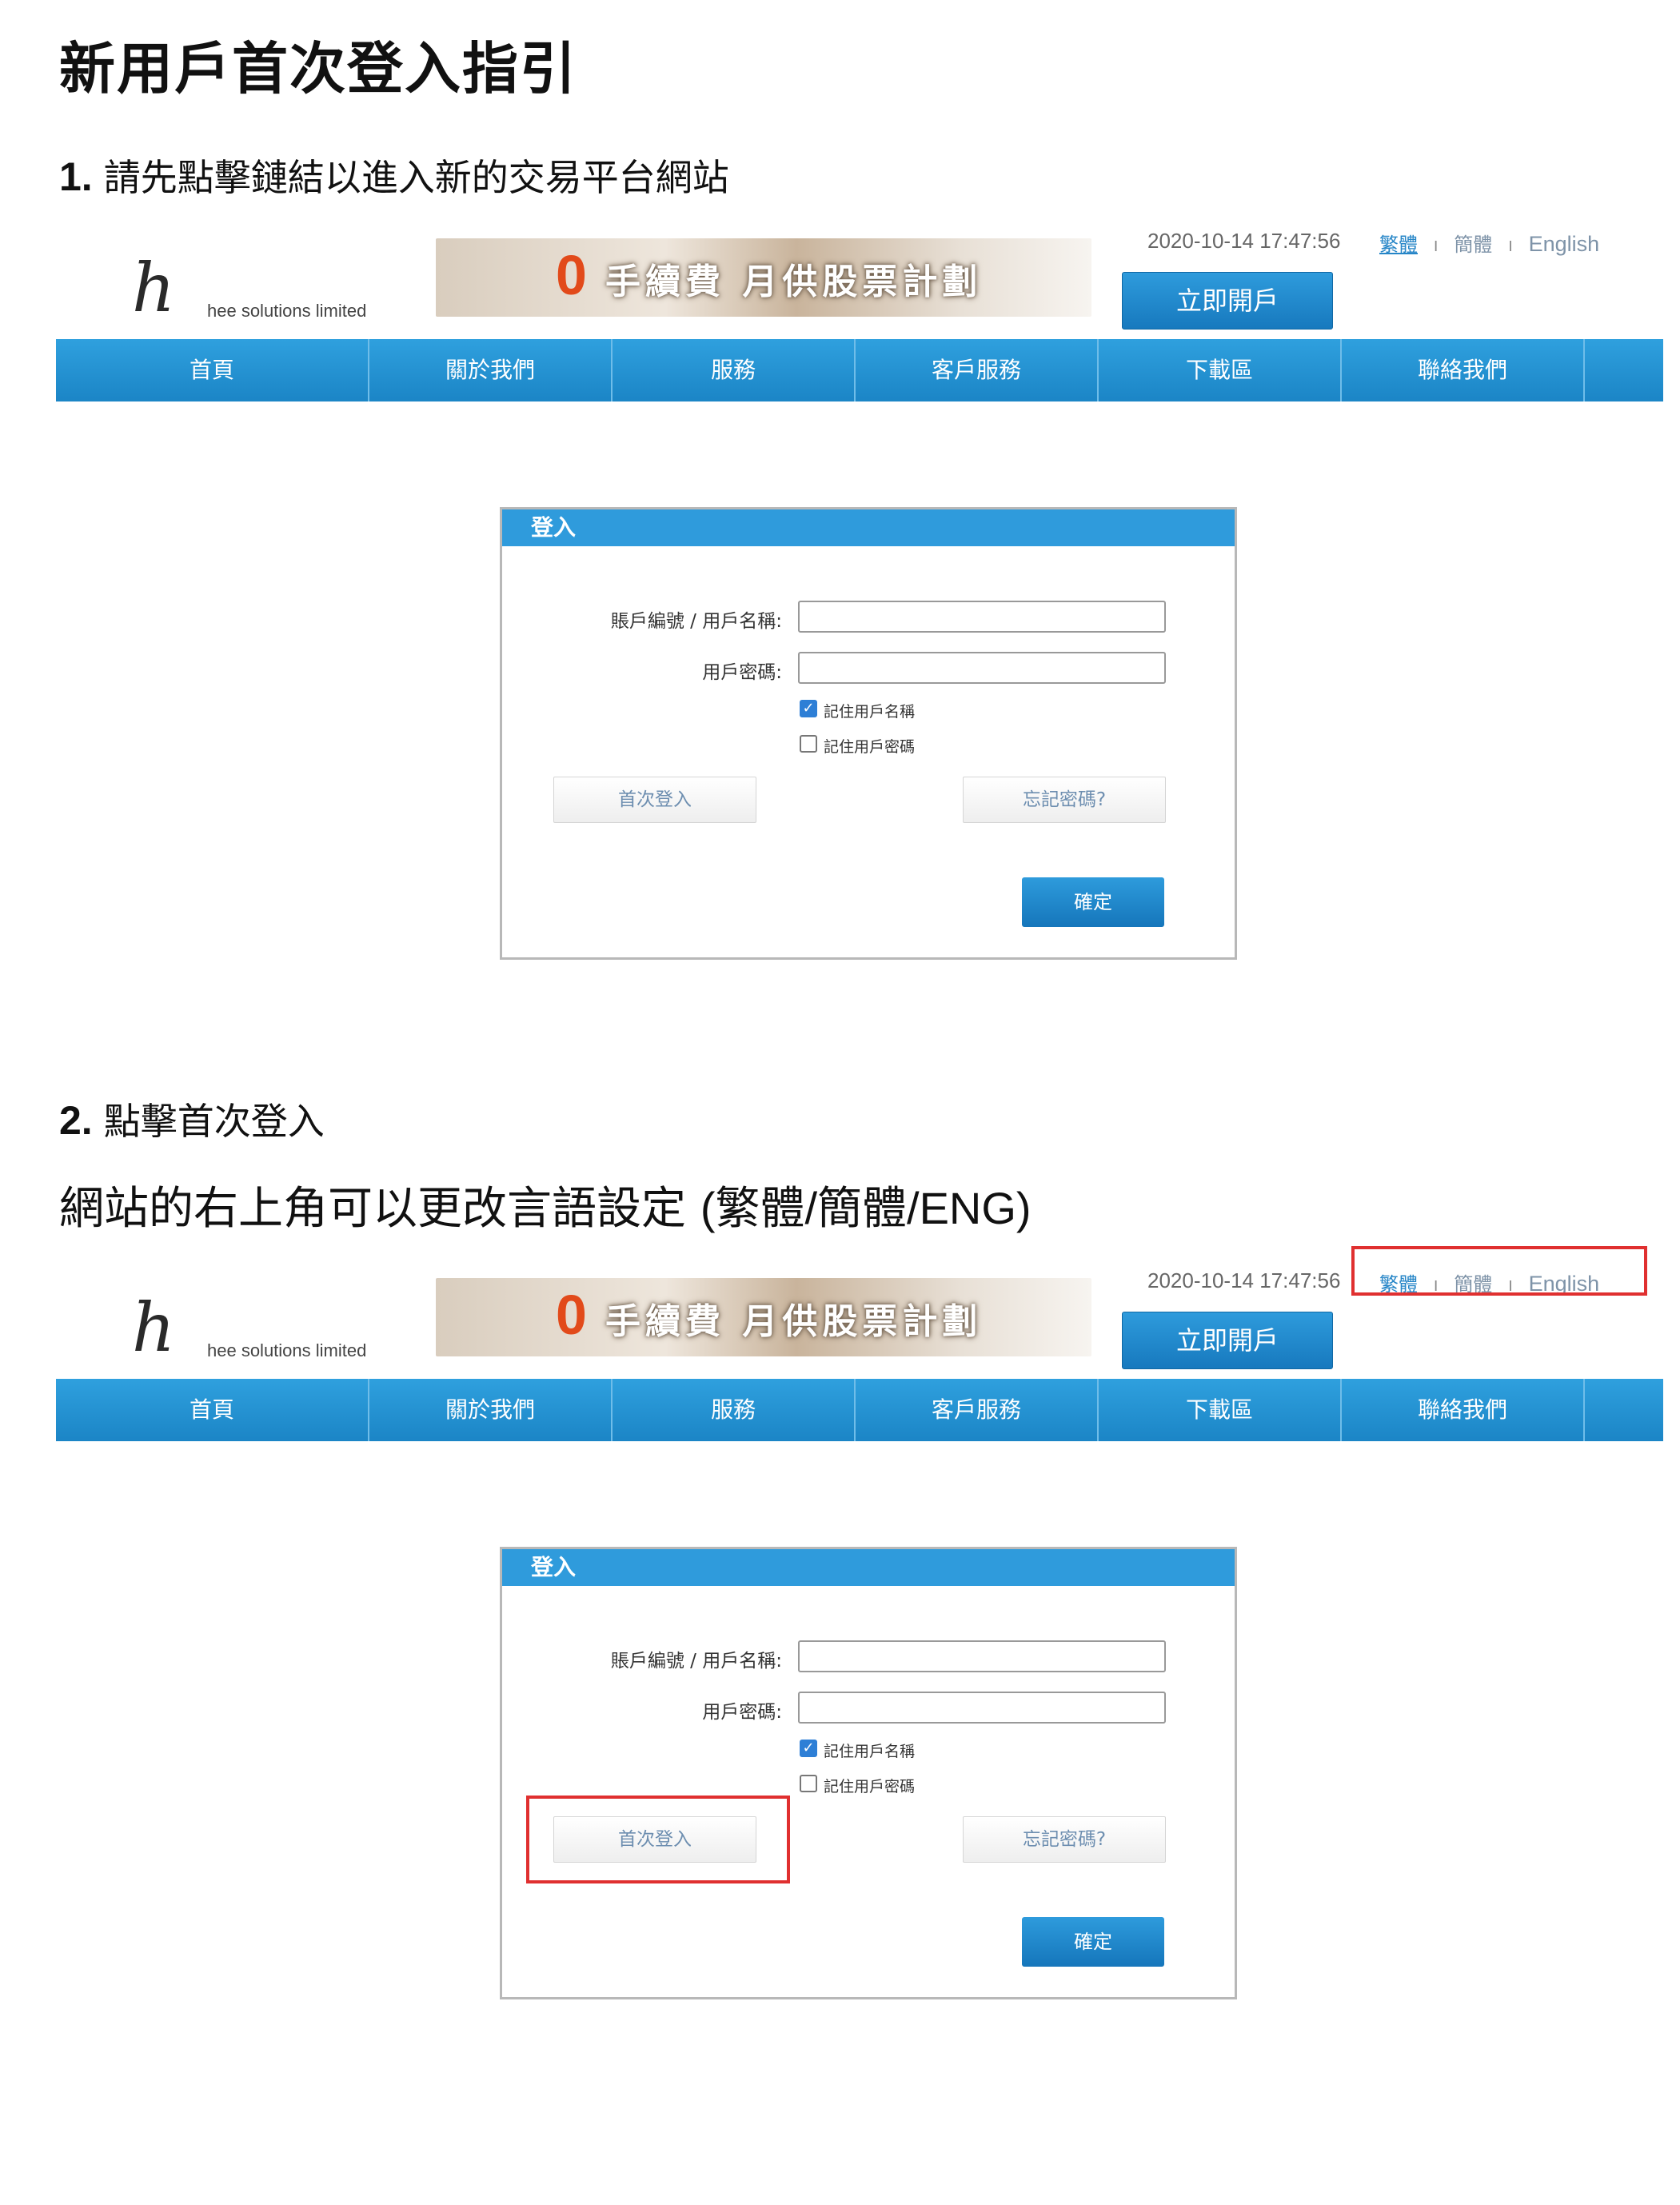  Describe the element at coordinates (654, 800) in the screenshot. I see `first-login-button: 首次登入` at that location.